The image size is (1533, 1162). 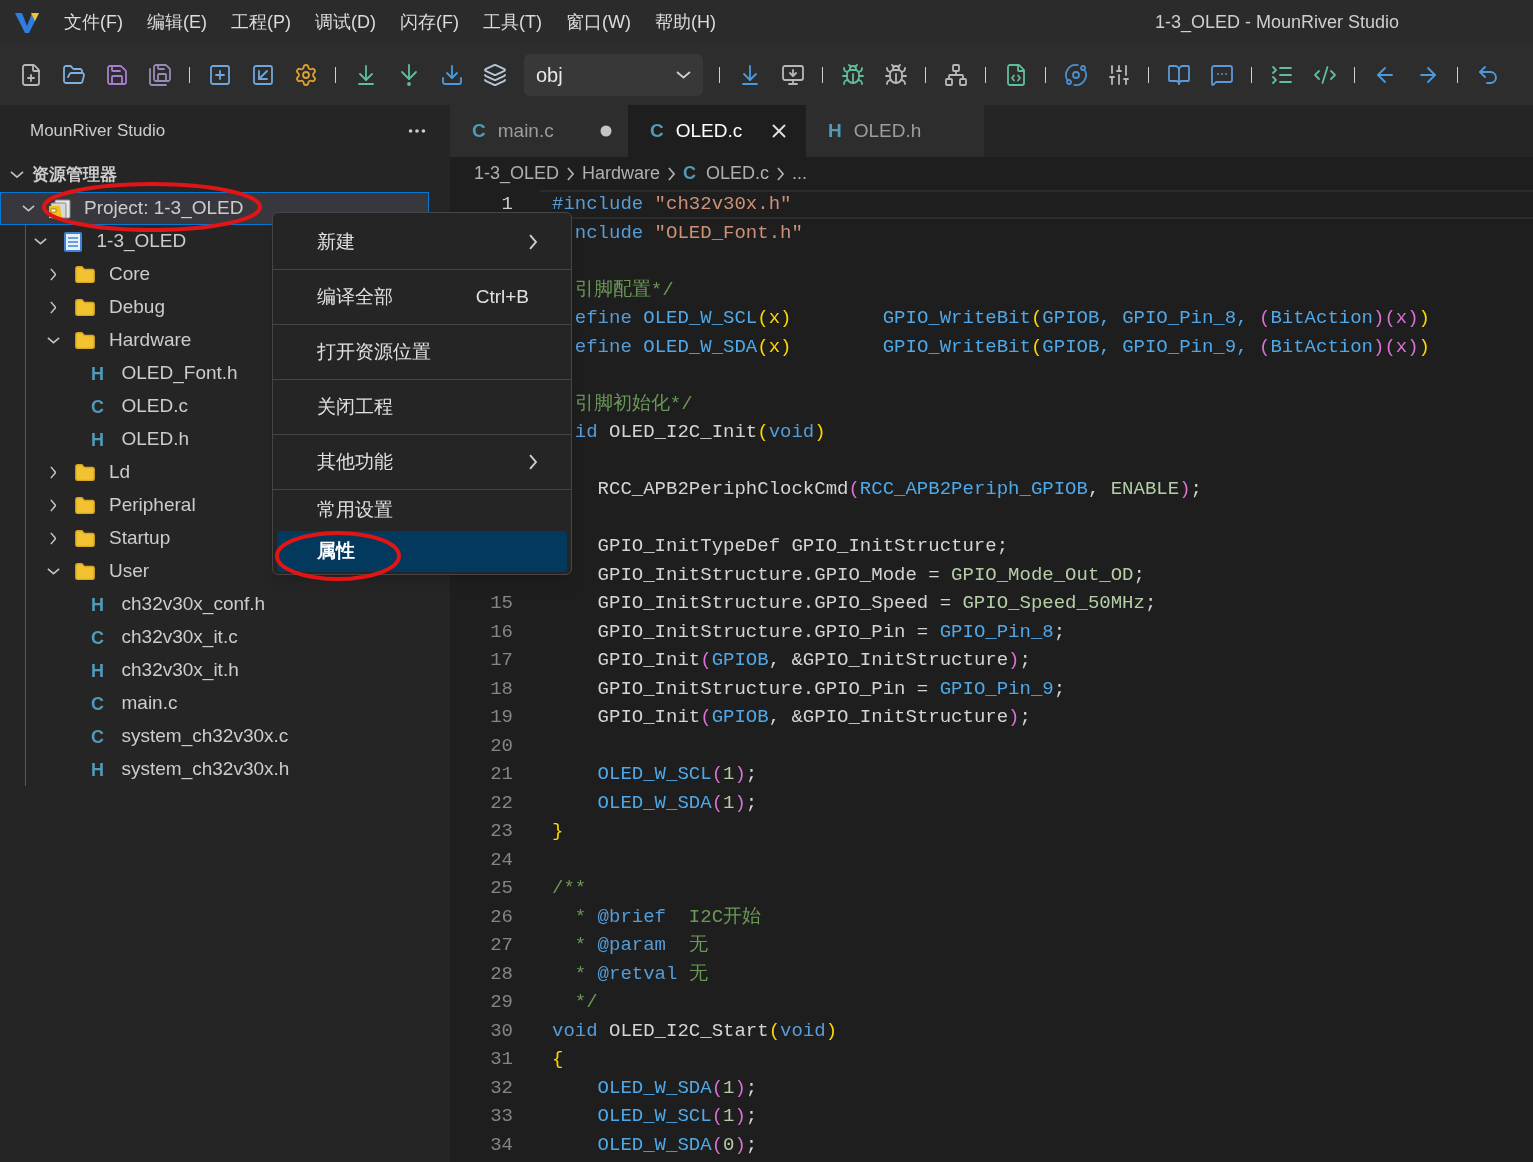 I want to click on menu-item: 属性, so click(x=422, y=551).